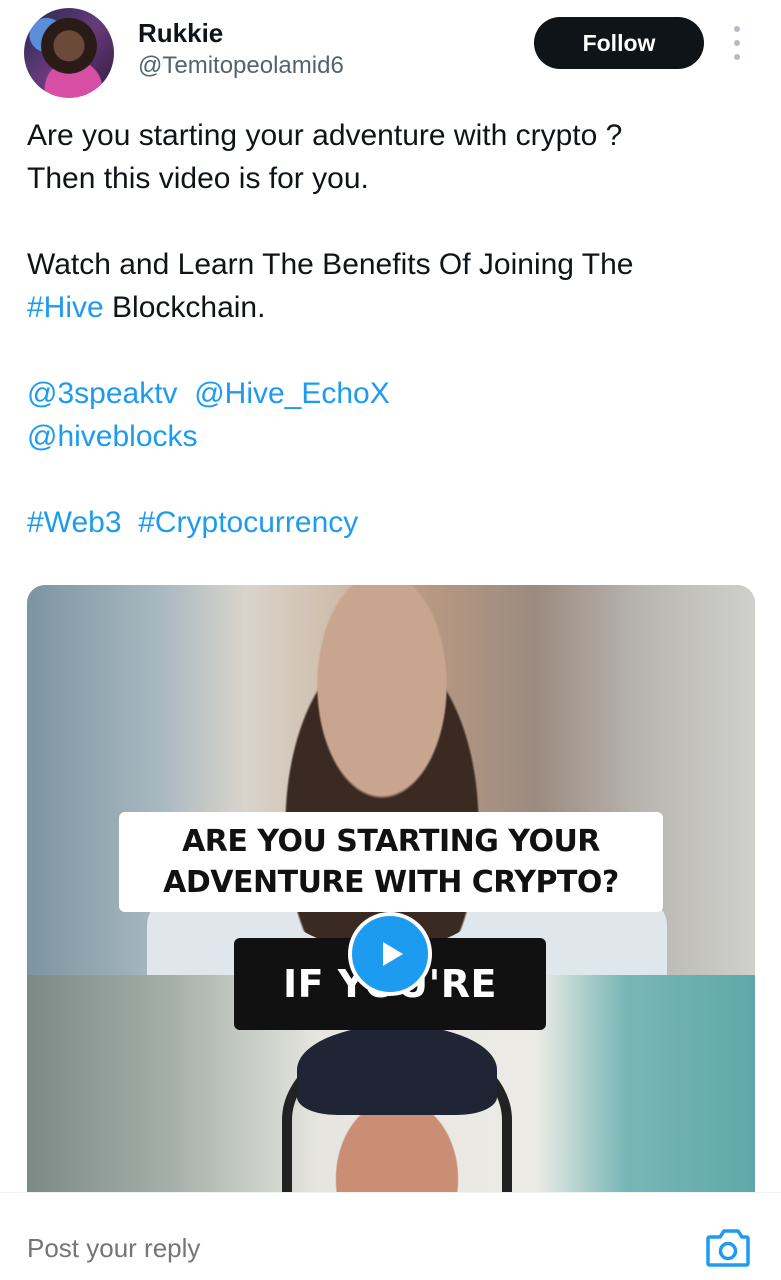 The image size is (781, 1280). What do you see at coordinates (198, 178) in the screenshot?
I see `tweet-line: Then this video is for you.` at bounding box center [198, 178].